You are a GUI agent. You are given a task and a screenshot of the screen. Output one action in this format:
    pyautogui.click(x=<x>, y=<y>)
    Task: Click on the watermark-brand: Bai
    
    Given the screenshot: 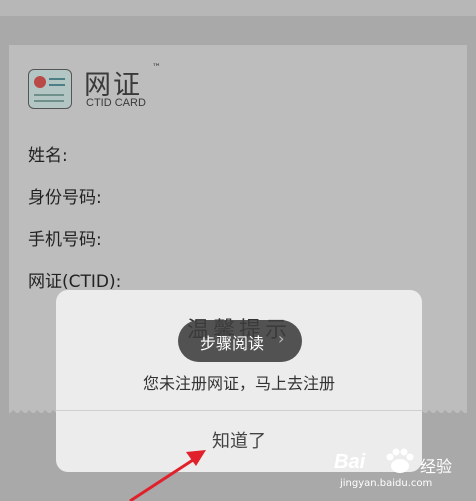 What is the action you would take?
    pyautogui.click(x=350, y=462)
    